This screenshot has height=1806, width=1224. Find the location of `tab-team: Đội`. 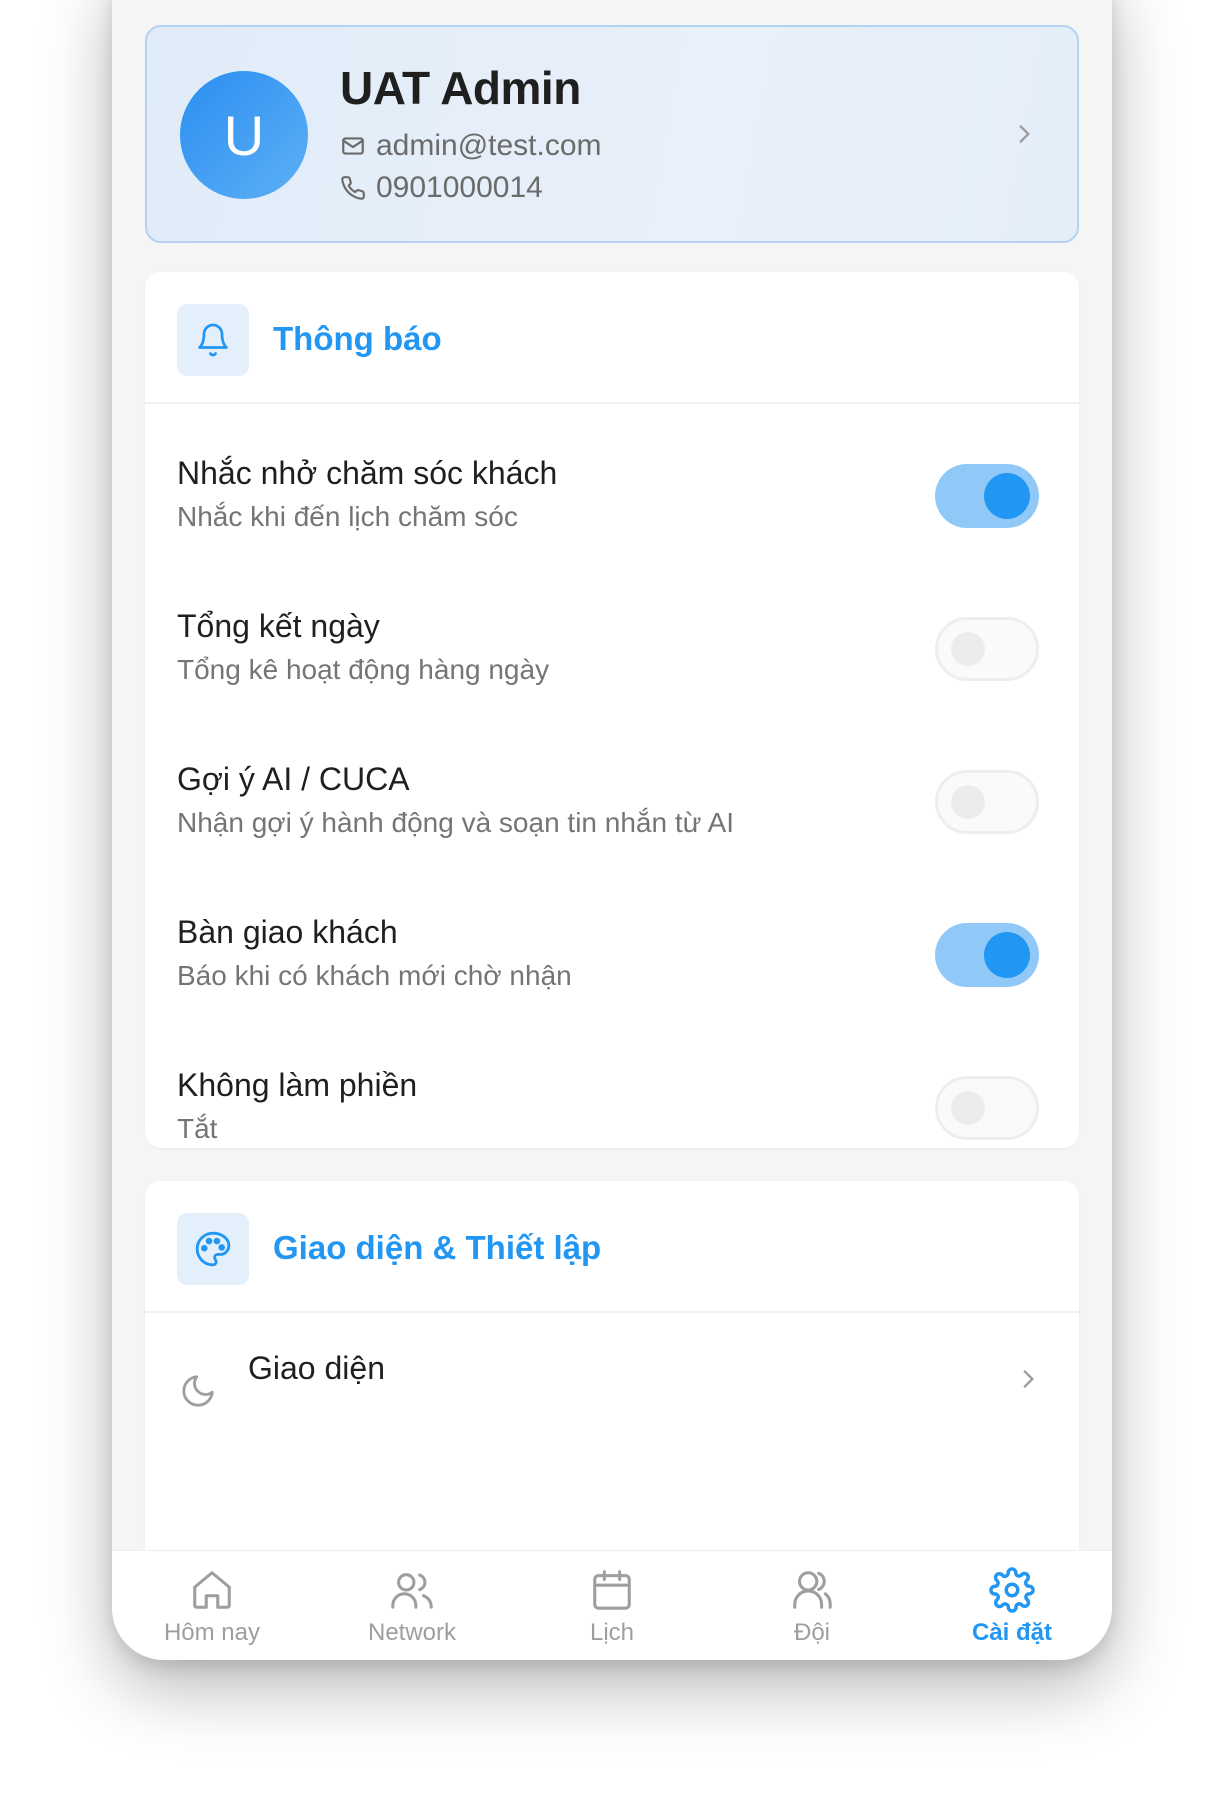

tab-team: Đội is located at coordinates (812, 1605).